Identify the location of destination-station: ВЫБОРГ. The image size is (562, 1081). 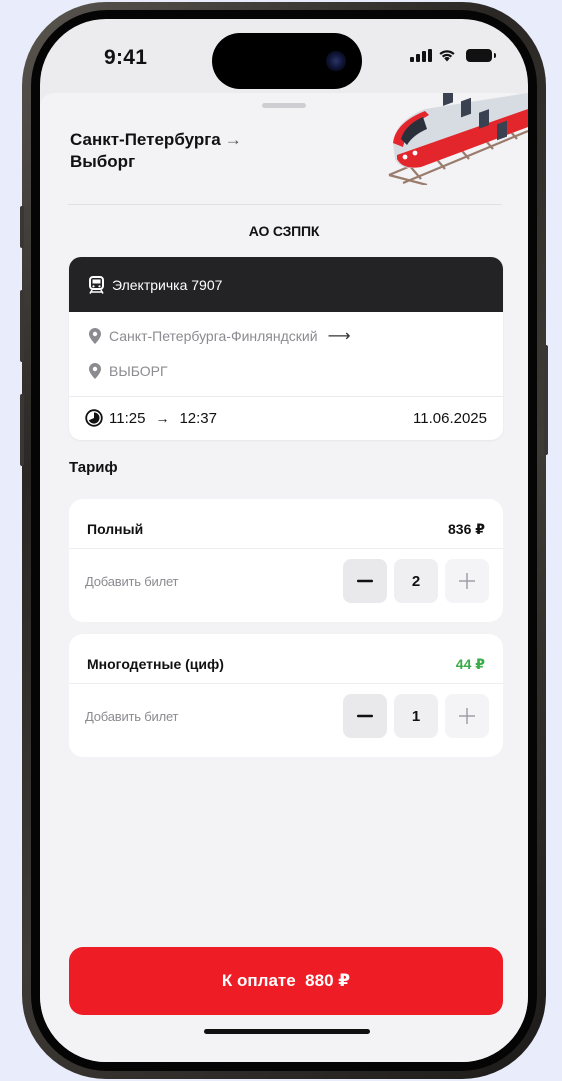
(138, 371).